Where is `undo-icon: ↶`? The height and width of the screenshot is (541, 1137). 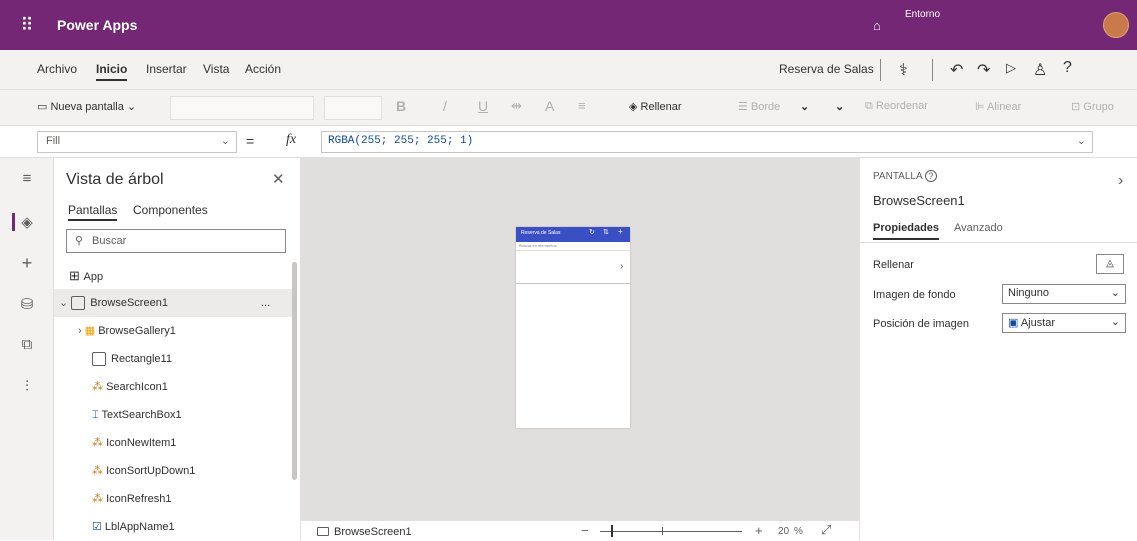
undo-icon: ↶ is located at coordinates (956, 70).